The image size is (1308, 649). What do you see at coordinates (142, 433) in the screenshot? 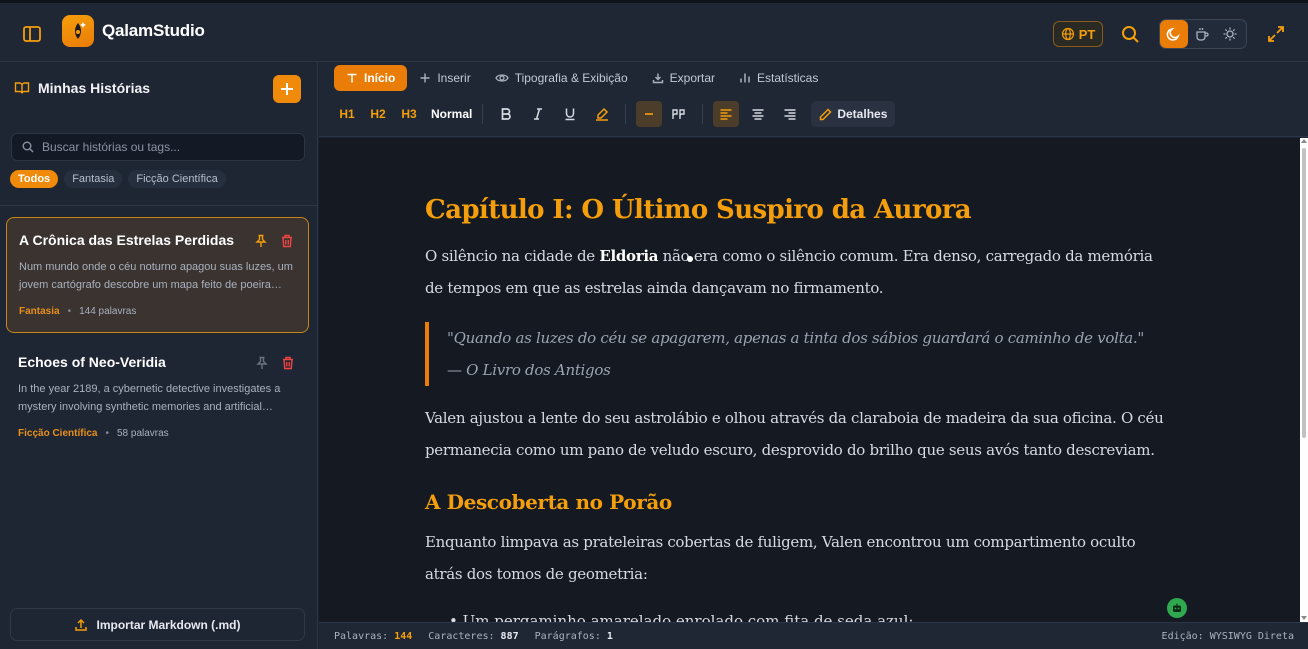
I see `story-word-count: 58 palavras` at bounding box center [142, 433].